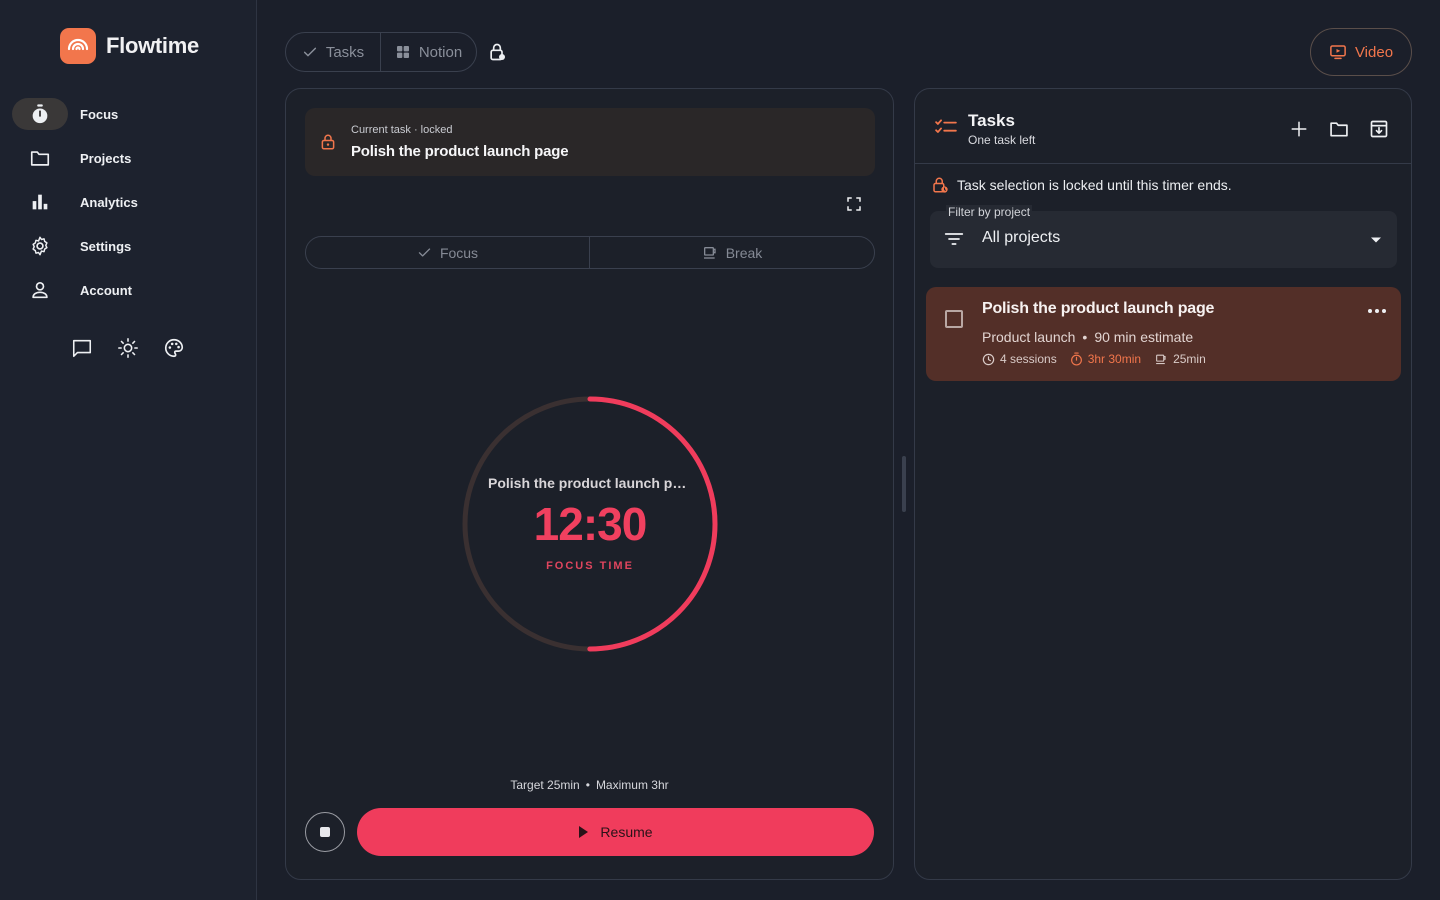  I want to click on task-project: Product launch, so click(1029, 337).